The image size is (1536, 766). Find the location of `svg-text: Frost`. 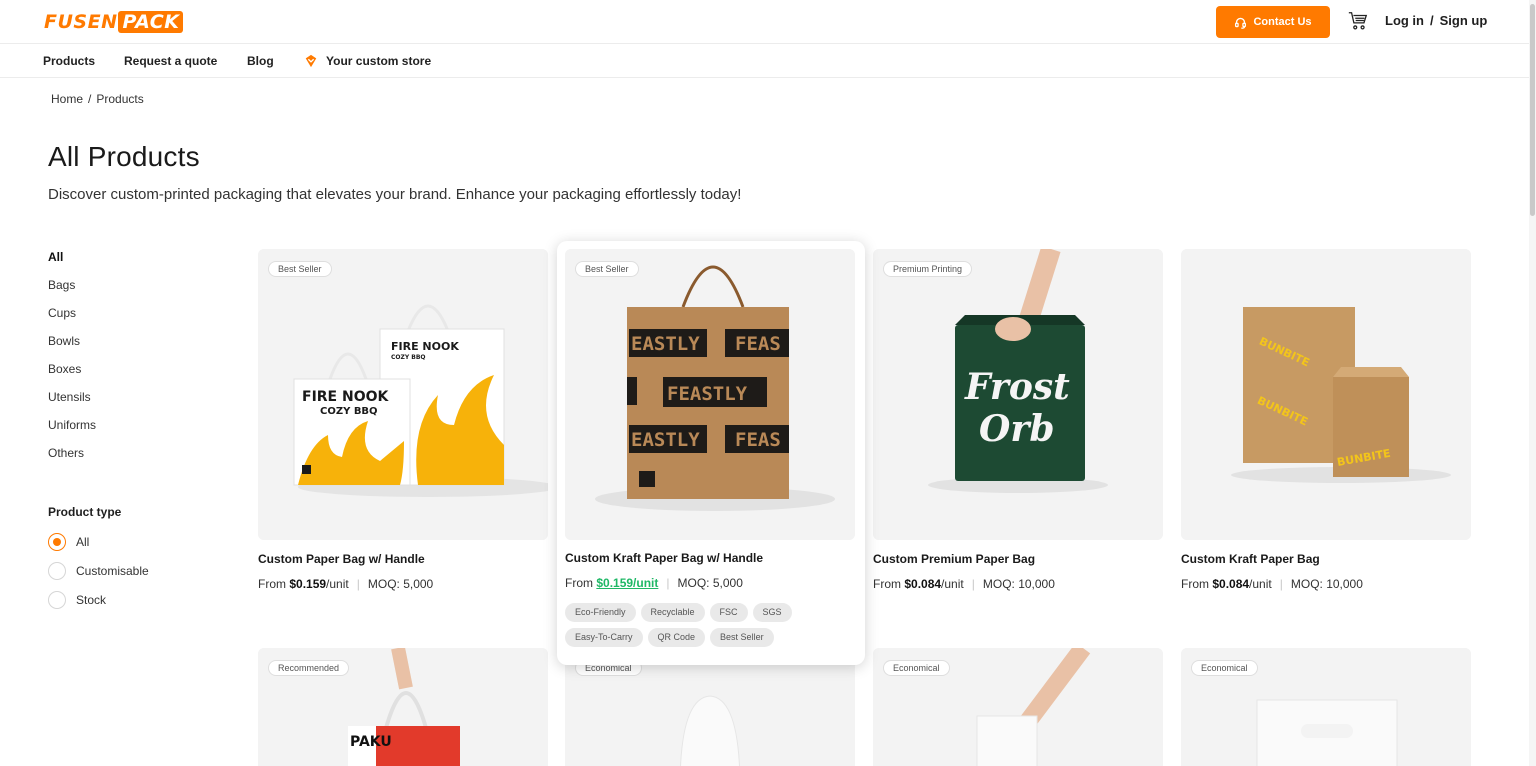

svg-text: Frost is located at coordinates (1017, 387).